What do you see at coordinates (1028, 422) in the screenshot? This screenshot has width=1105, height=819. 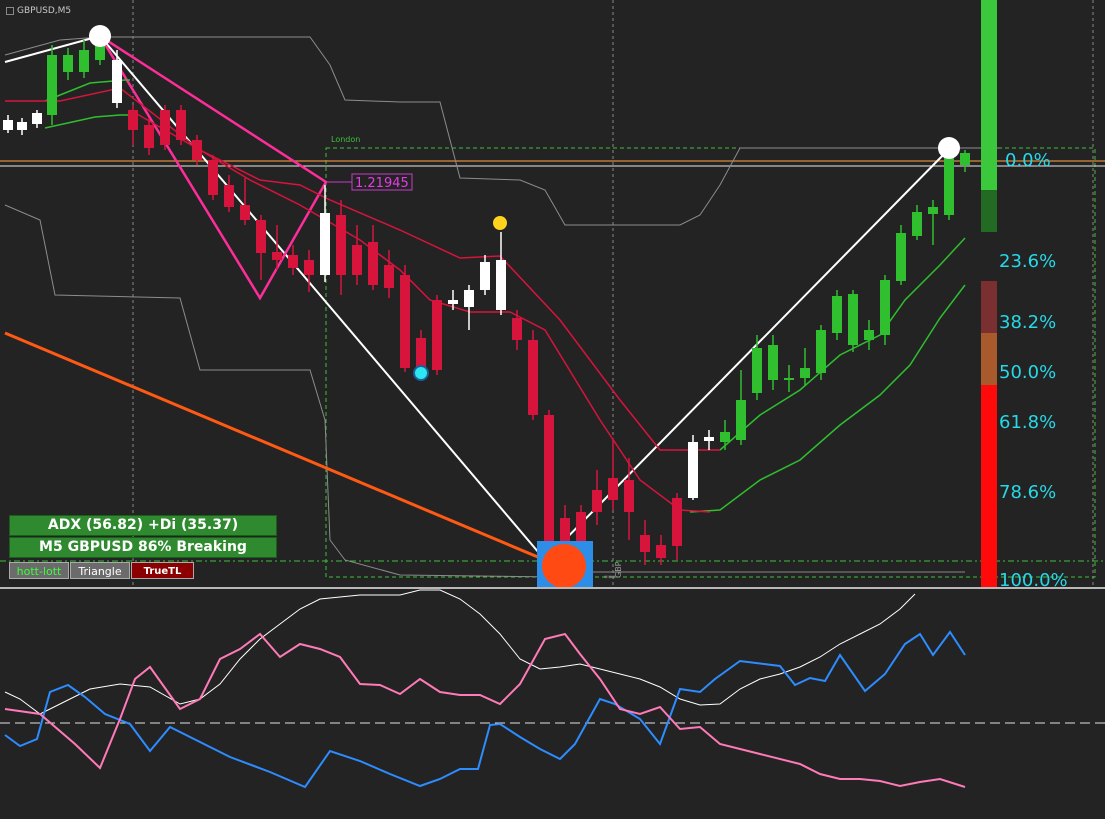 I see `fib-level-61-8: 61.8%` at bounding box center [1028, 422].